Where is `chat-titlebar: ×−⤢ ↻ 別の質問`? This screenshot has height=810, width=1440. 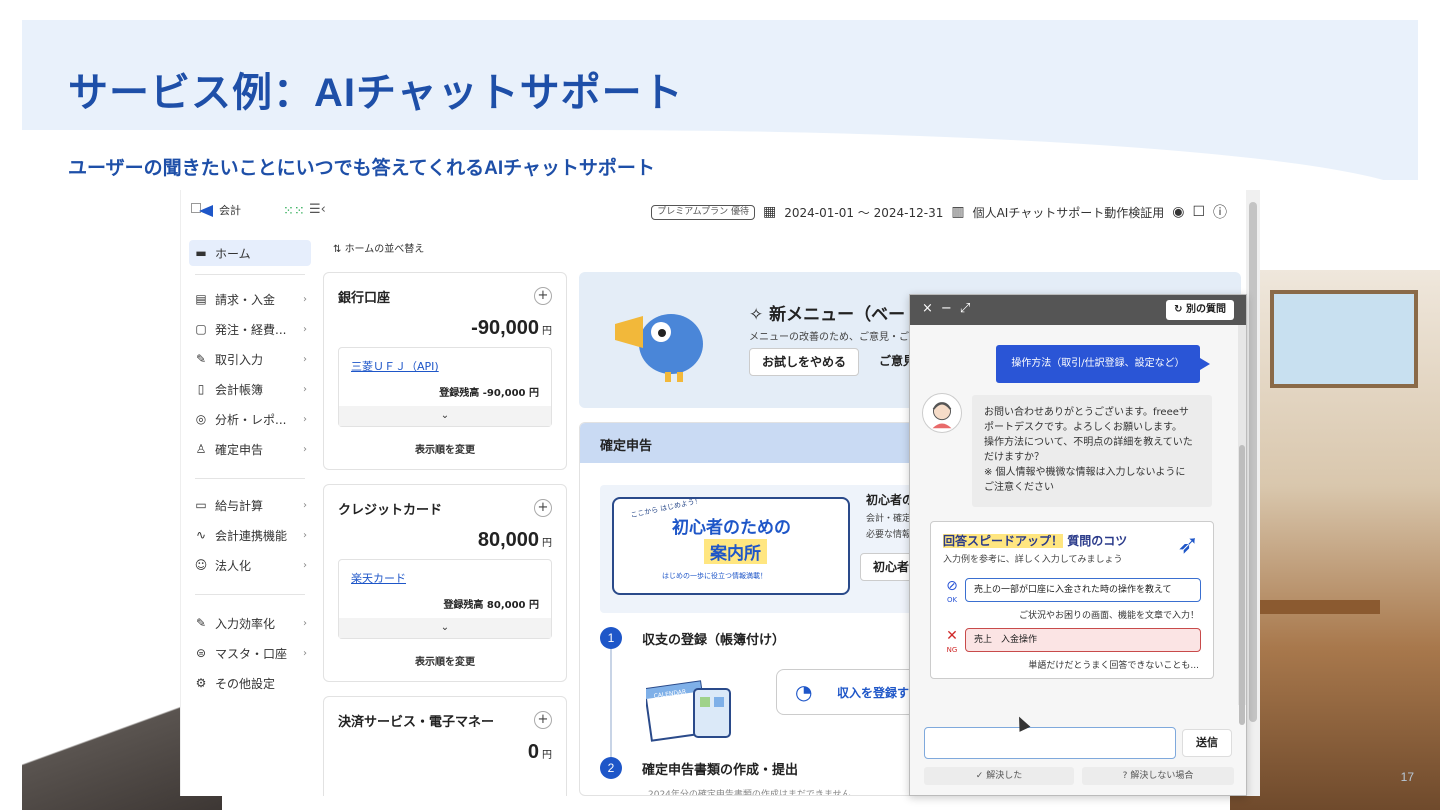 chat-titlebar: ×−⤢ ↻ 別の質問 is located at coordinates (1078, 310).